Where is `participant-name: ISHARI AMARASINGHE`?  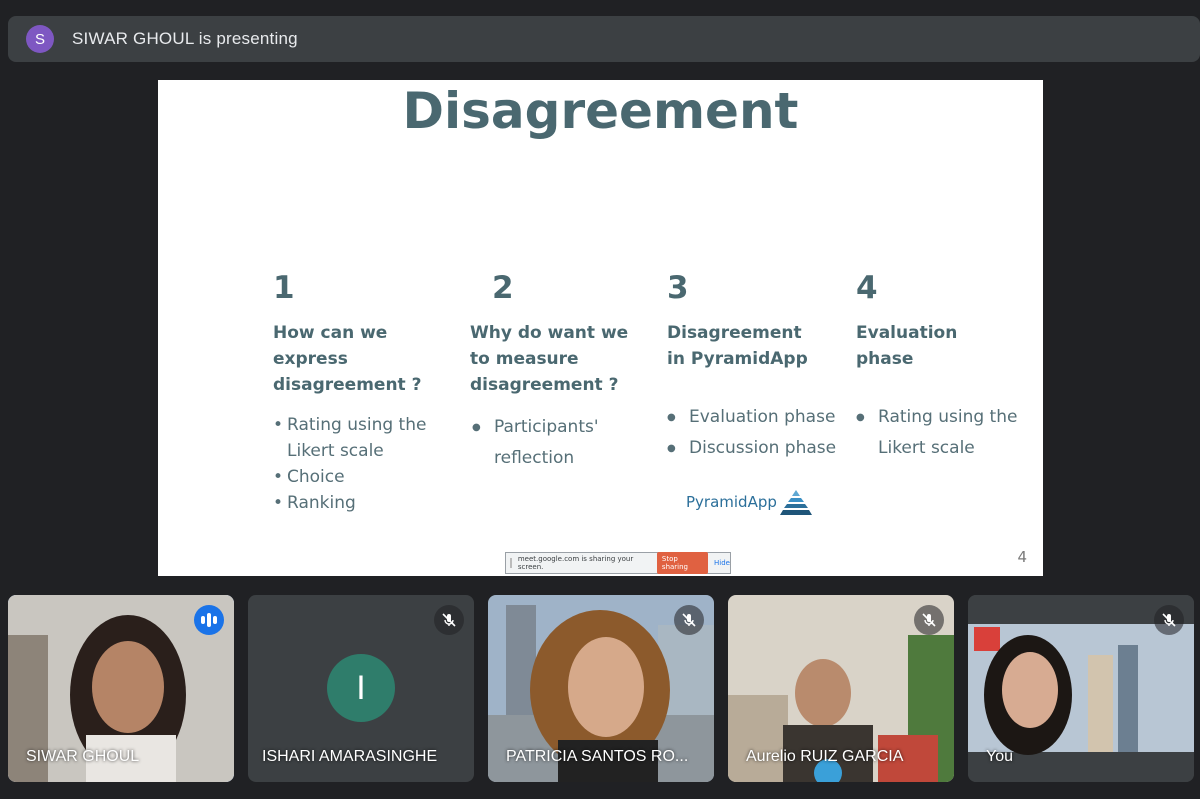
participant-name: ISHARI AMARASINGHE is located at coordinates (350, 756).